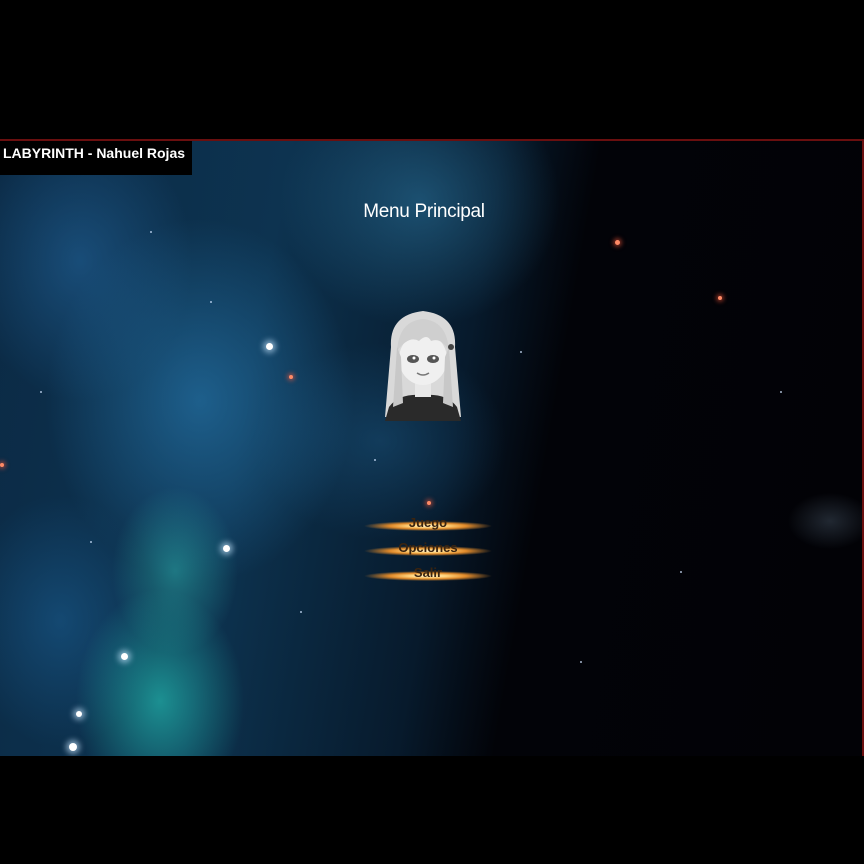 The width and height of the screenshot is (864, 864). What do you see at coordinates (428, 572) in the screenshot?
I see `salir-button-label: Salir` at bounding box center [428, 572].